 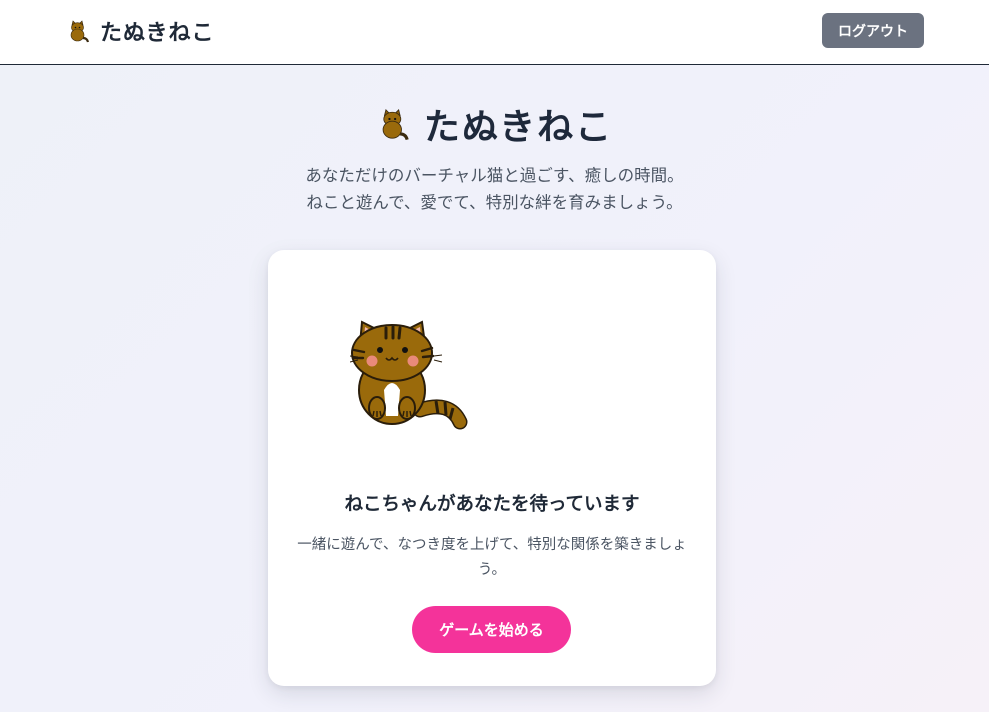 I want to click on logout-button: ログアウト, so click(x=873, y=30).